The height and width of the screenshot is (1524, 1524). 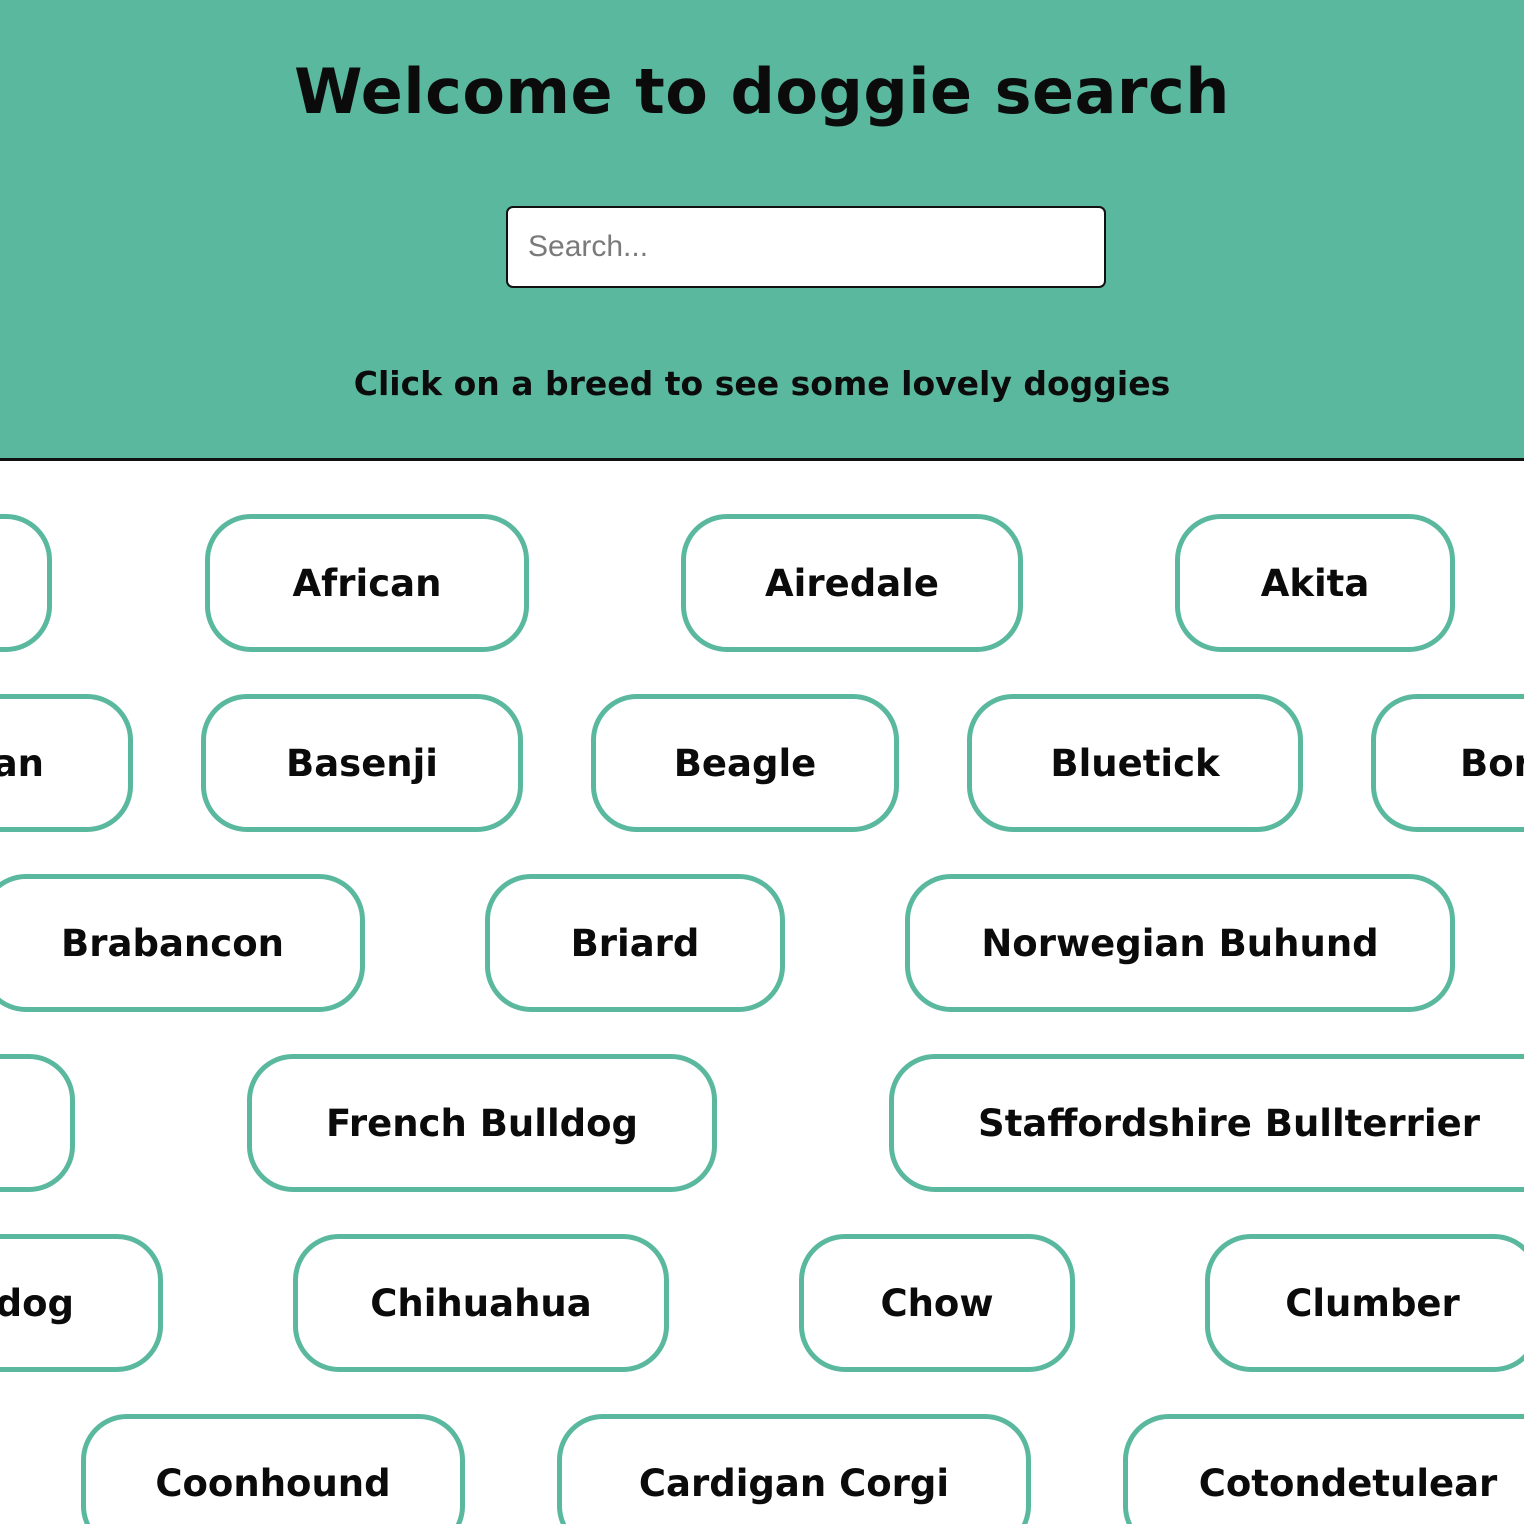 I want to click on breed-button-staffordshire-bullterrier: Staffordshire Bullterrier, so click(x=1206, y=1123).